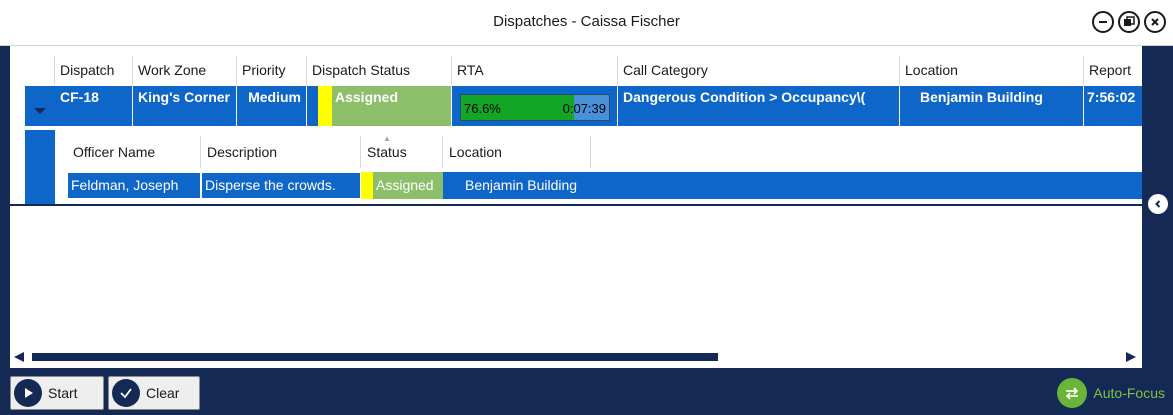  Describe the element at coordinates (40, 70) in the screenshot. I see `expander-header` at that location.